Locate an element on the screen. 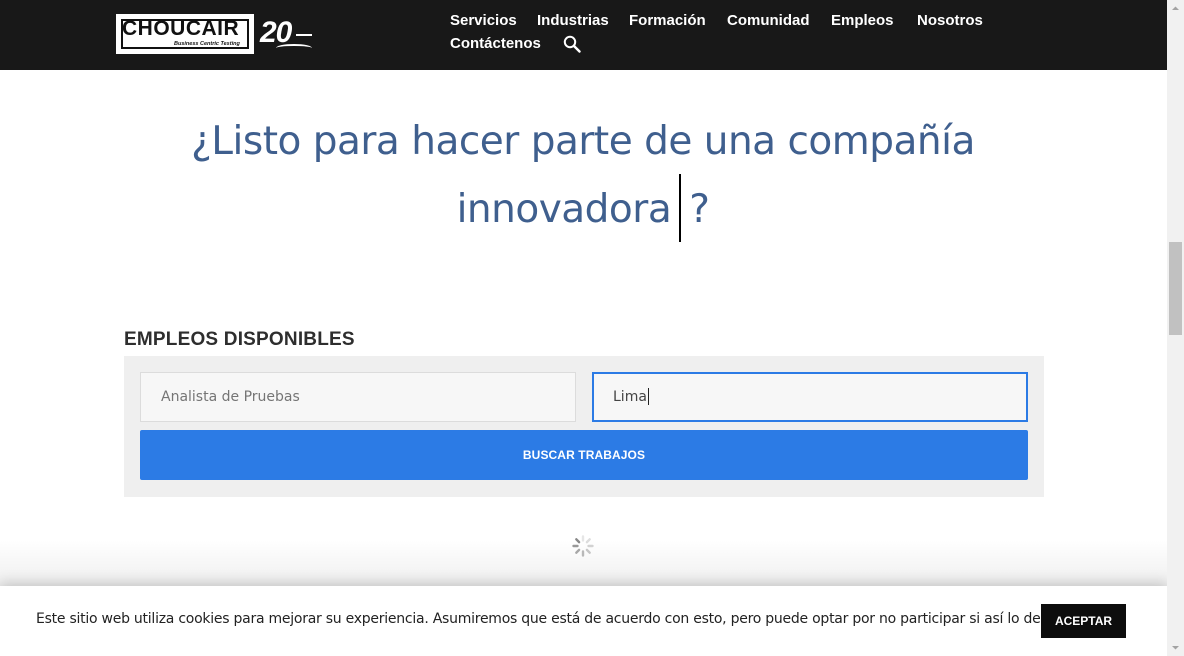  page-scrollbar is located at coordinates (1175, 328).